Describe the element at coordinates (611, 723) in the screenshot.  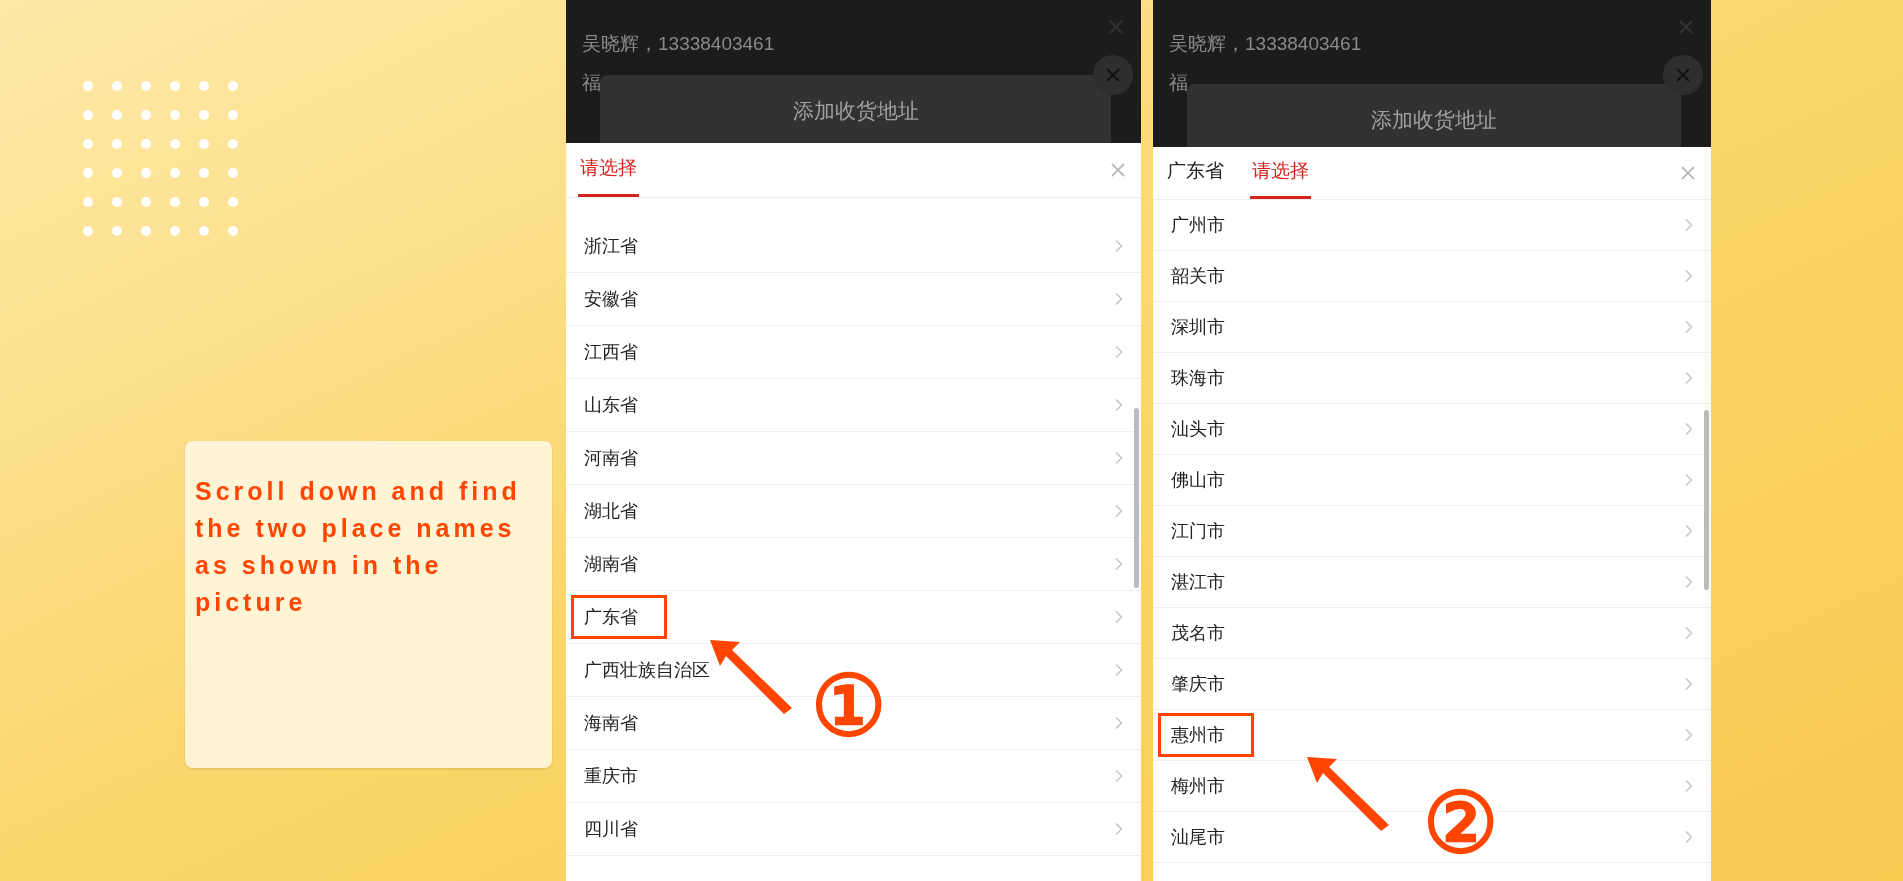
I see `region-item: 海南省` at that location.